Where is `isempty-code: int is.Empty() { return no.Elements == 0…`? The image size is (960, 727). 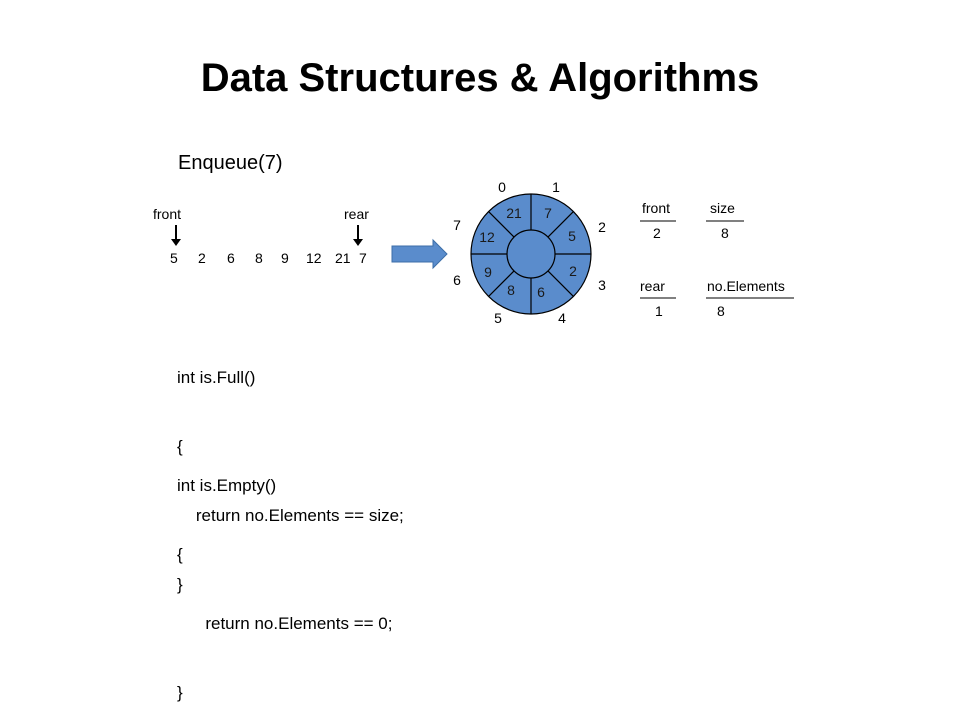
isempty-code: int is.Empty() { return no.Elements == 0… is located at coordinates (284, 577).